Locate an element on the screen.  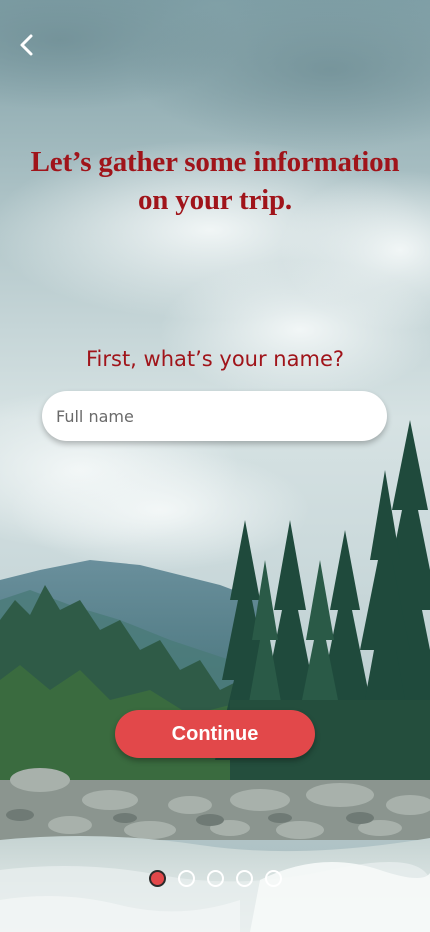
back-button is located at coordinates (27, 45).